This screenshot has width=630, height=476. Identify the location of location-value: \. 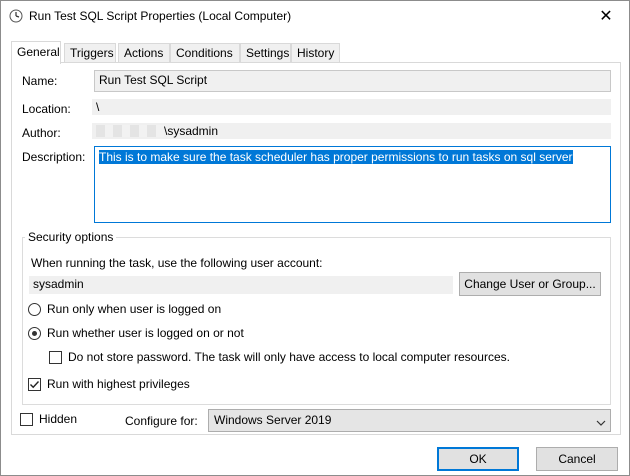
(351, 107).